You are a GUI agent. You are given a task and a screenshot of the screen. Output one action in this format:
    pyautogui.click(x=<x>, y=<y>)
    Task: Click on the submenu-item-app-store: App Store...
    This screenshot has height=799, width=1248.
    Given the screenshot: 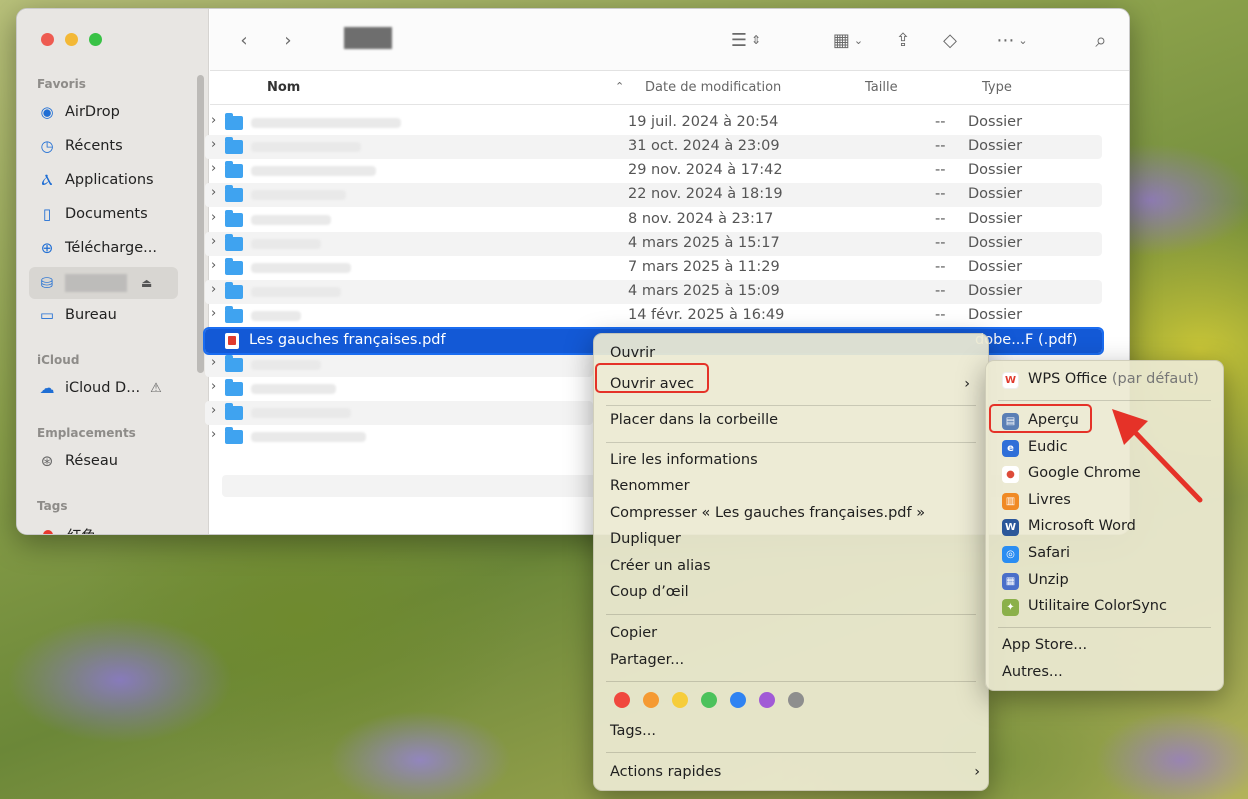 What is the action you would take?
    pyautogui.click(x=1044, y=645)
    